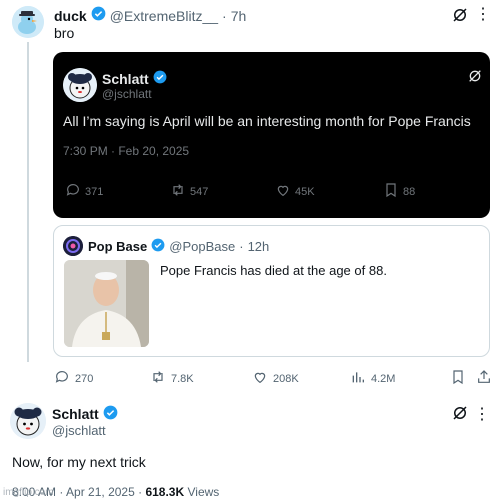  Describe the element at coordinates (70, 16) in the screenshot. I see `display-name: duck` at that location.